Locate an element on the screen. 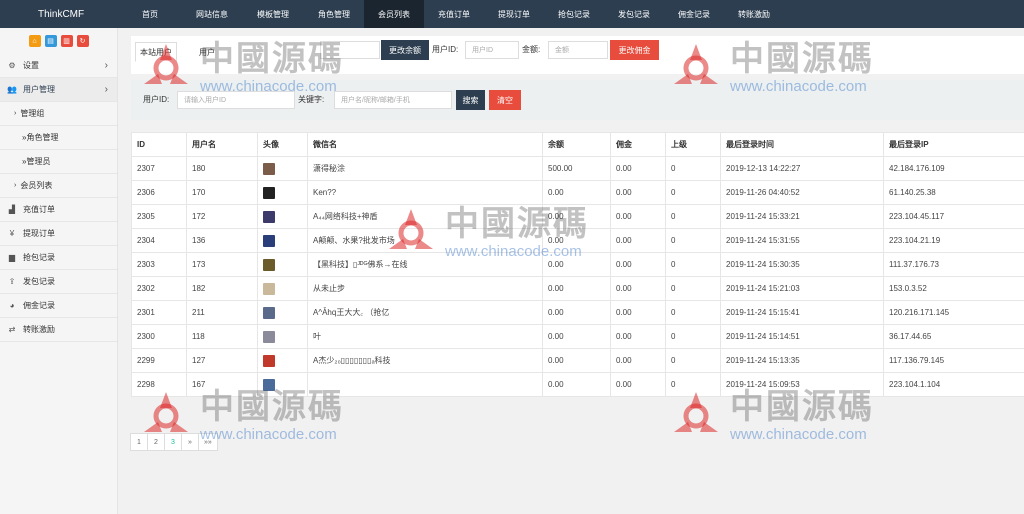 Image resolution: width=1024 pixels, height=514 pixels. sidebar-item-commission-records: ◕ 佣金记录 is located at coordinates (58, 306).